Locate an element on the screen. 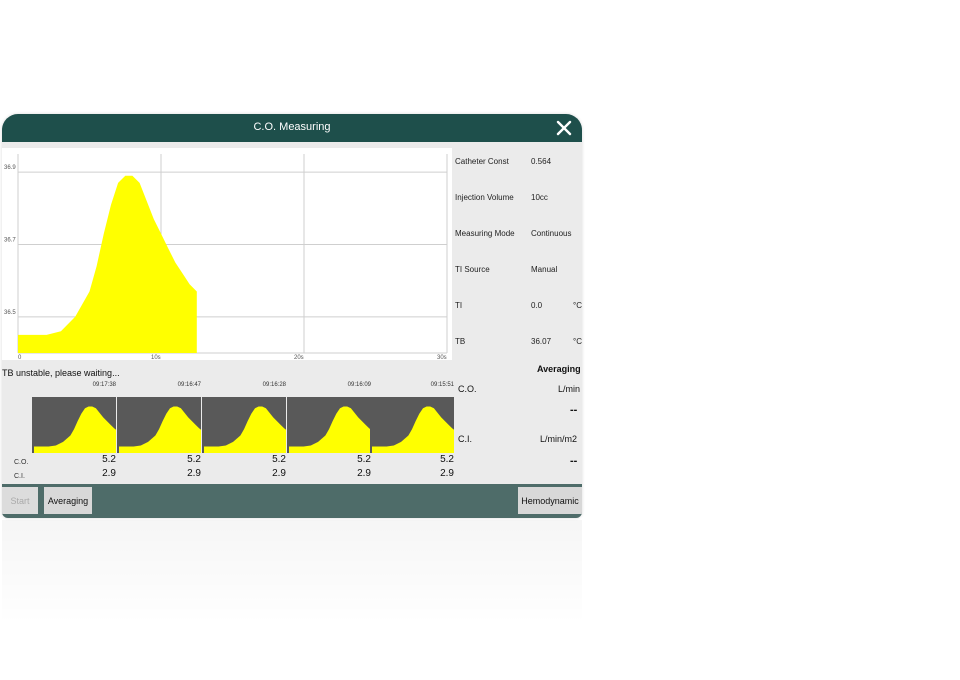 The width and height of the screenshot is (960, 680). param-value: Continuous is located at coordinates (551, 233).